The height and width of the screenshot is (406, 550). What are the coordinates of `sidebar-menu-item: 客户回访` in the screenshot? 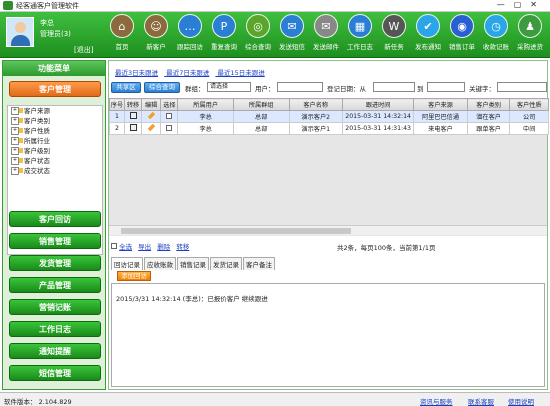 It's located at (55, 219).